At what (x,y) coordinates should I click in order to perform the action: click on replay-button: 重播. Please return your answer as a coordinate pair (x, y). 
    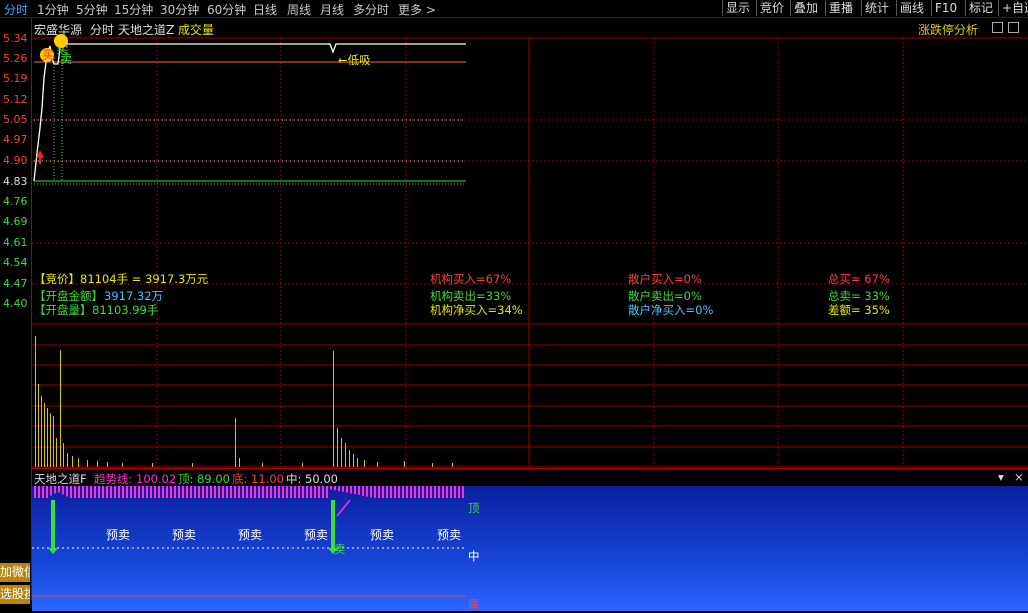
    Looking at the image, I should click on (840, 8).